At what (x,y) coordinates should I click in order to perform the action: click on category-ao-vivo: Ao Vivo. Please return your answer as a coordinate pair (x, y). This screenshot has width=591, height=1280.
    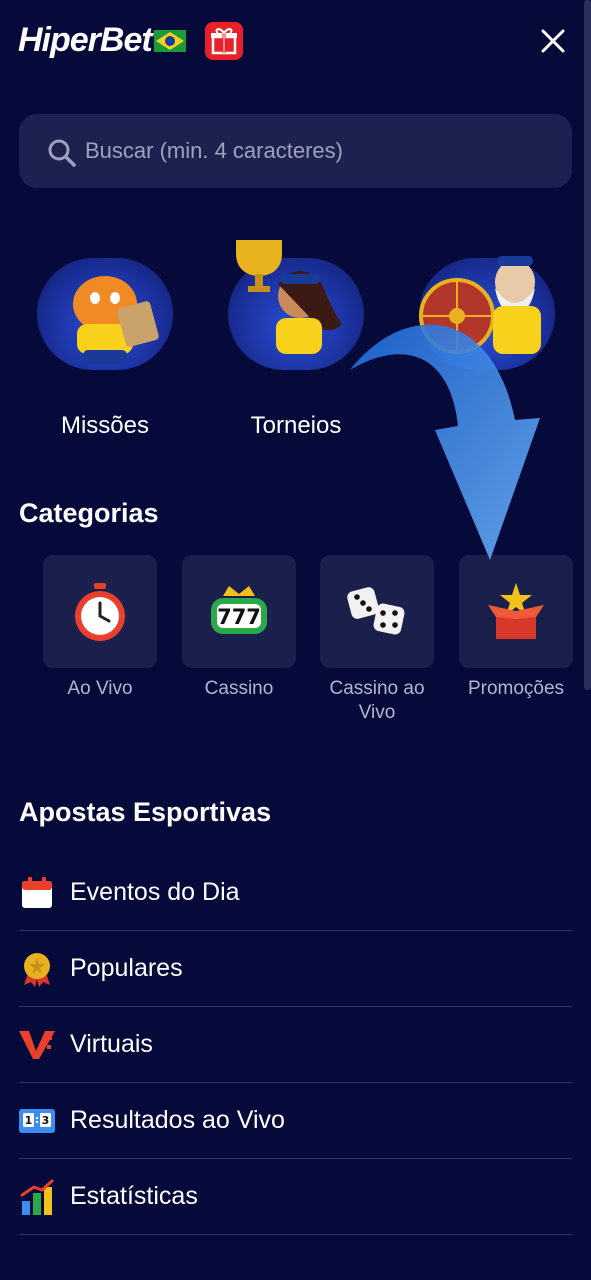
    Looking at the image, I should click on (100, 628).